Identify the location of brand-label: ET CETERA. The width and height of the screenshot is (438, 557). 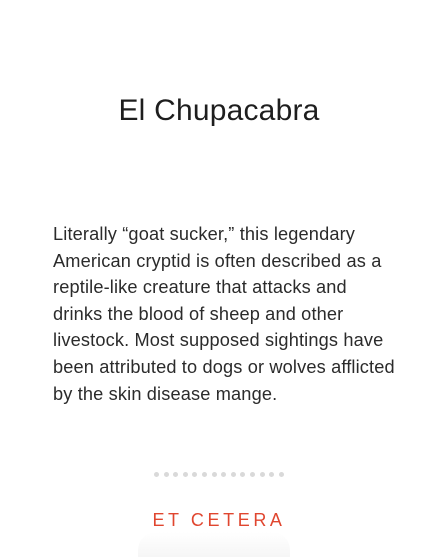
(219, 520).